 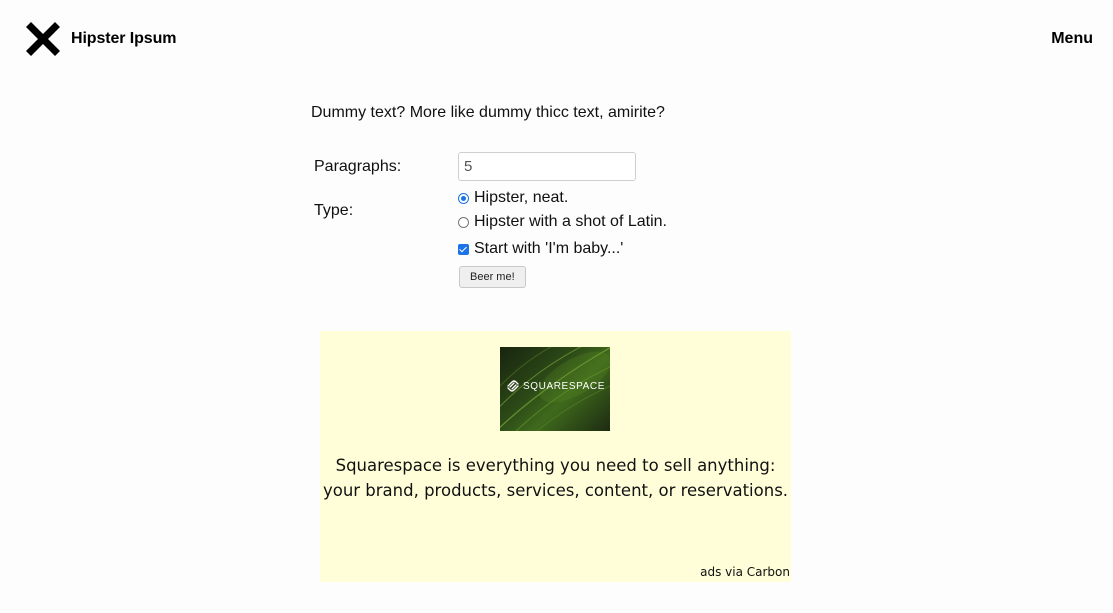 I want to click on type-option-hipster-label: Hipster, neat., so click(x=521, y=197).